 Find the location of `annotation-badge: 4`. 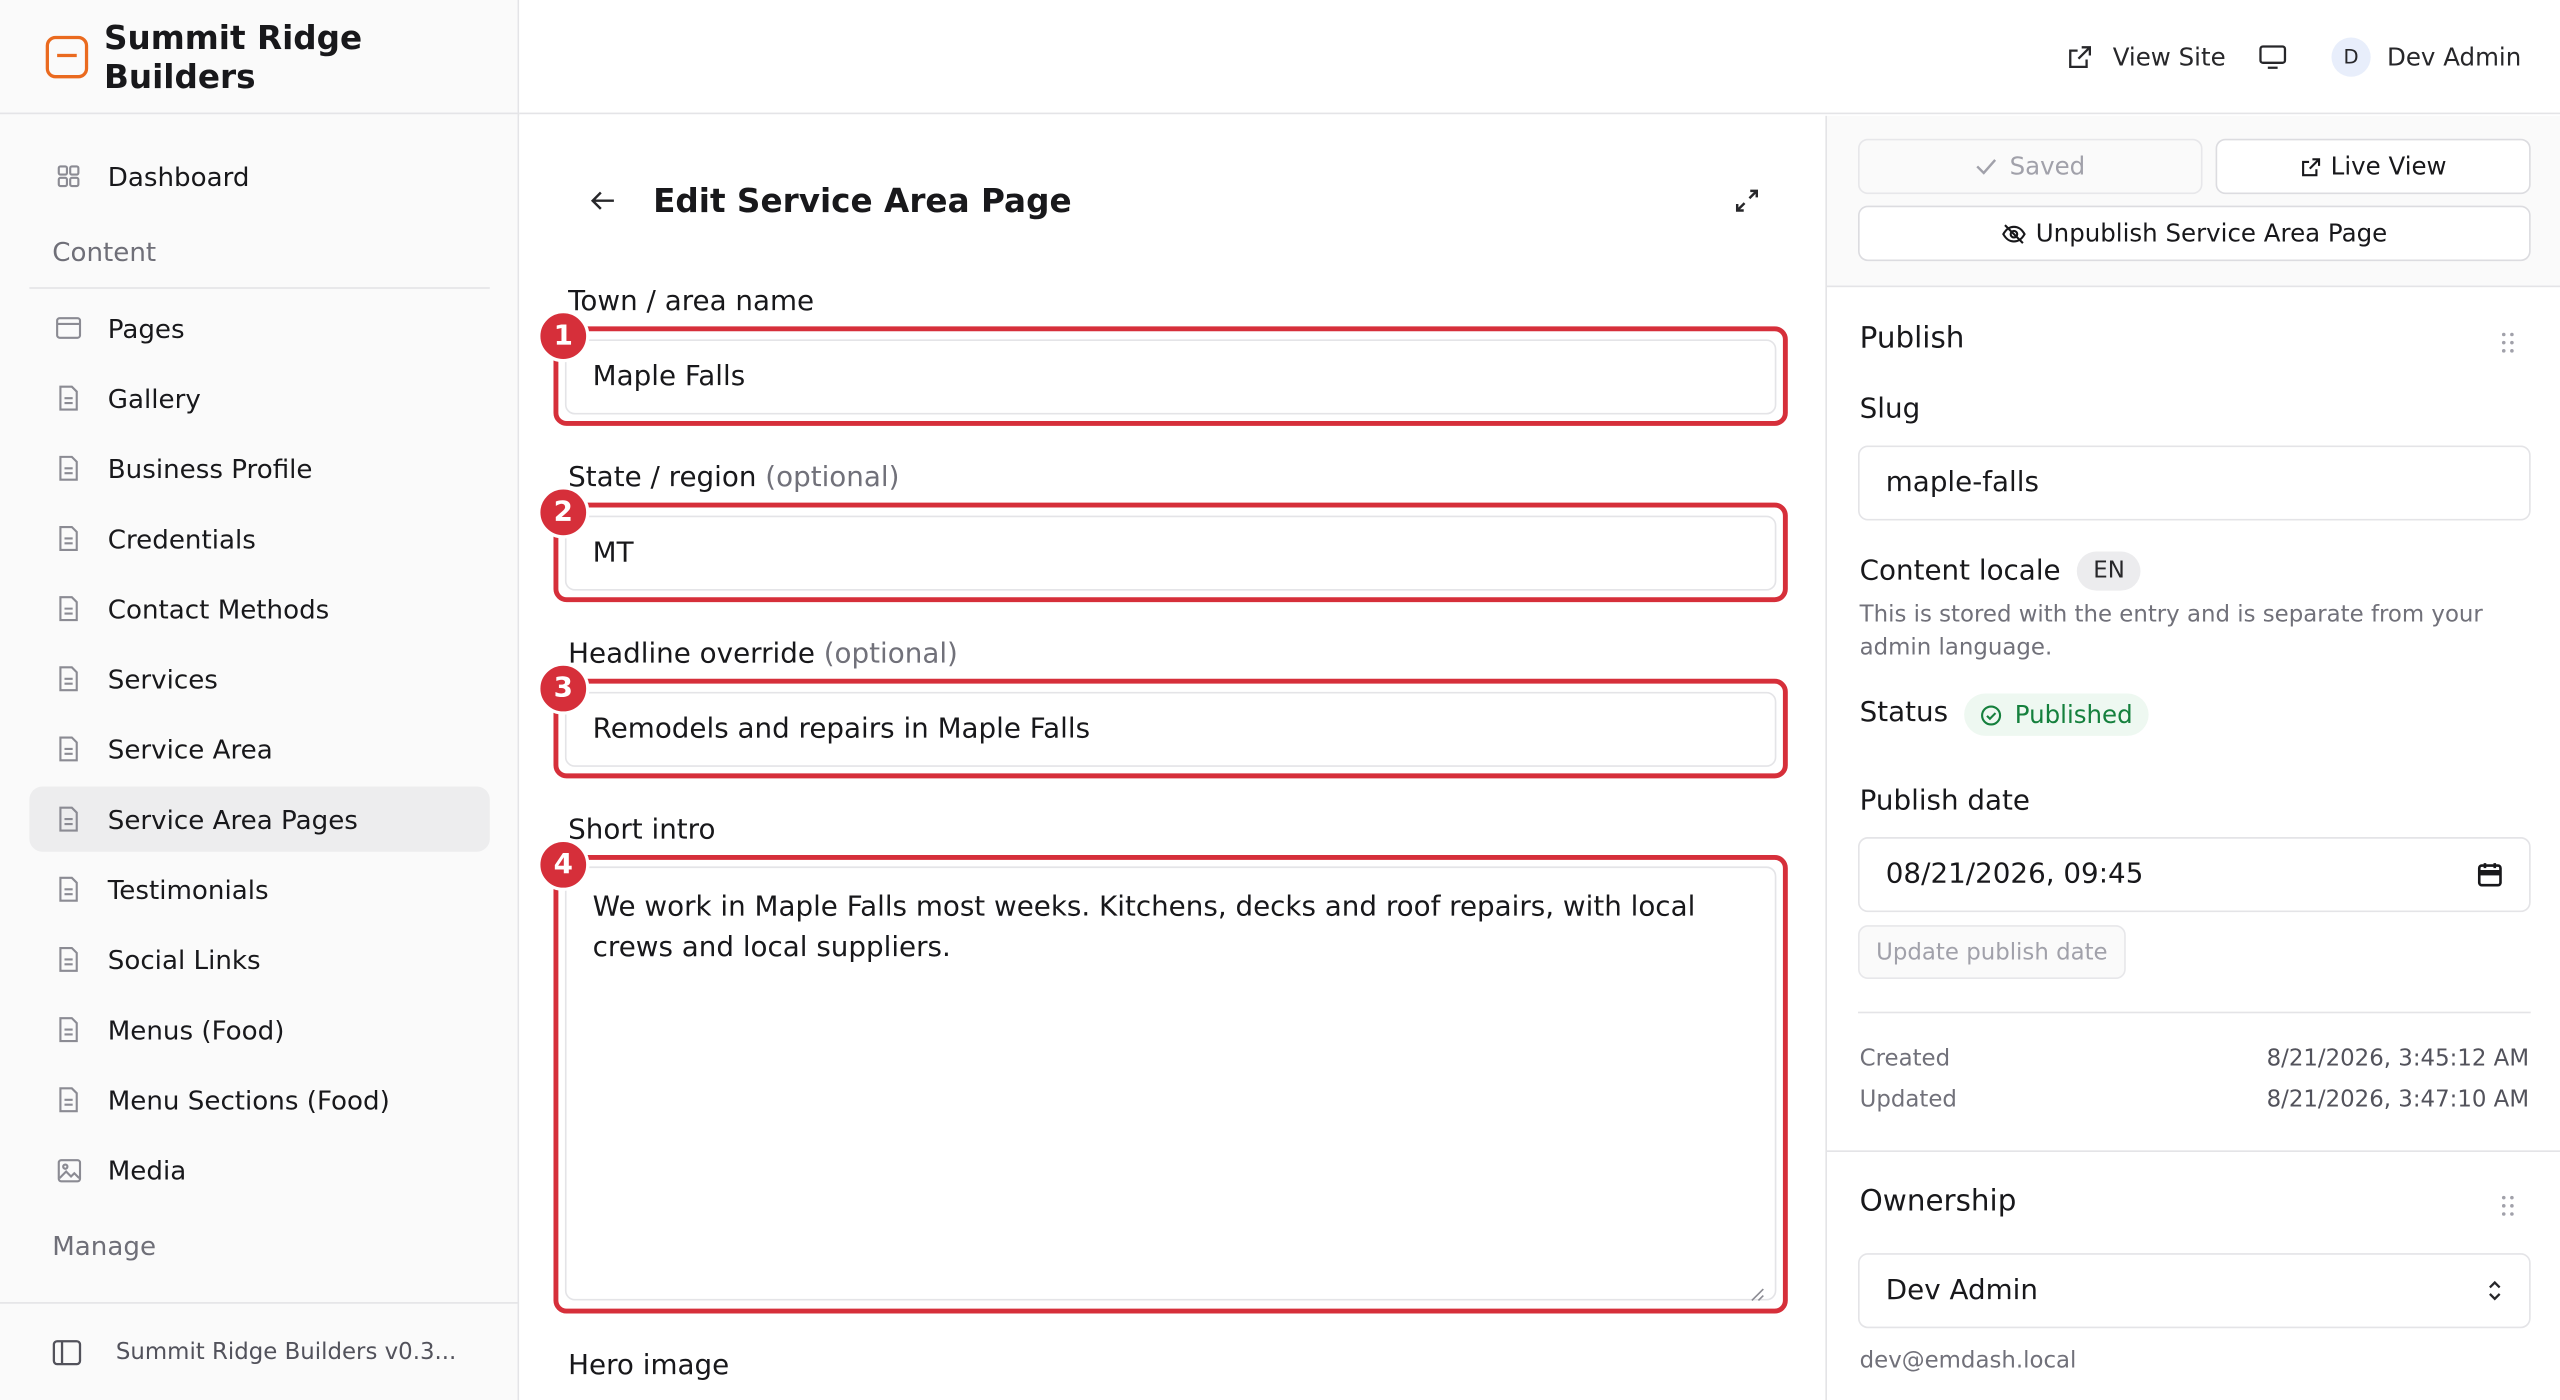

annotation-badge: 4 is located at coordinates (563, 864).